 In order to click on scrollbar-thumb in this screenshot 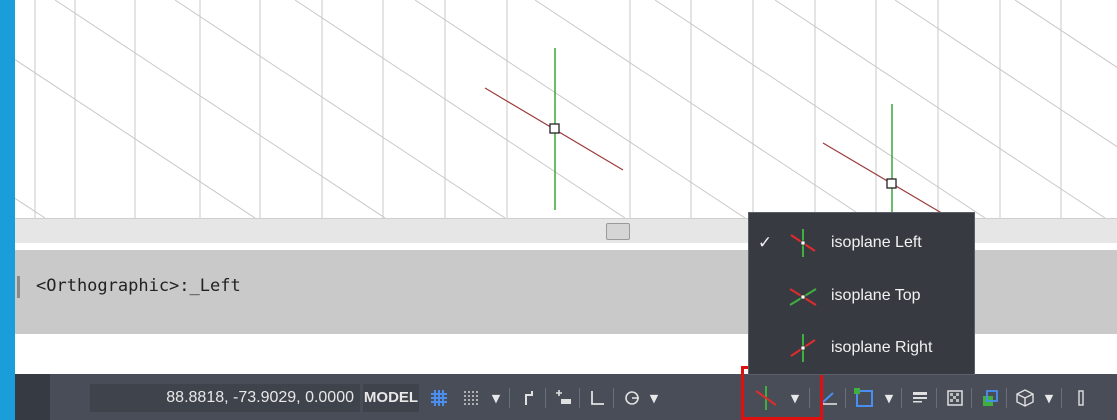, I will do `click(618, 231)`.